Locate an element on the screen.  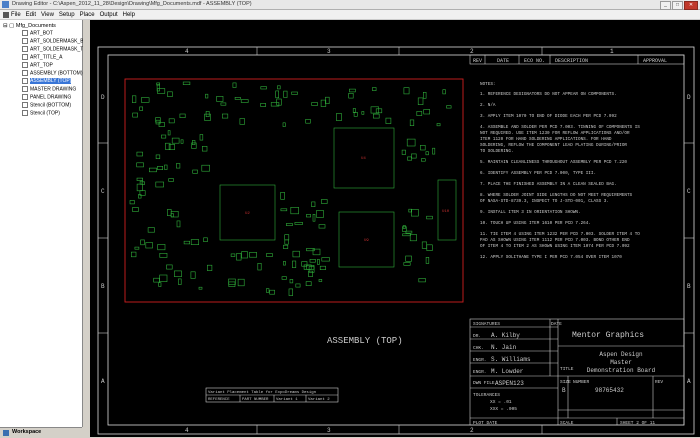
tree-item-stencil-bottom: Stencil (BOTTOM) is located at coordinates (46, 105).